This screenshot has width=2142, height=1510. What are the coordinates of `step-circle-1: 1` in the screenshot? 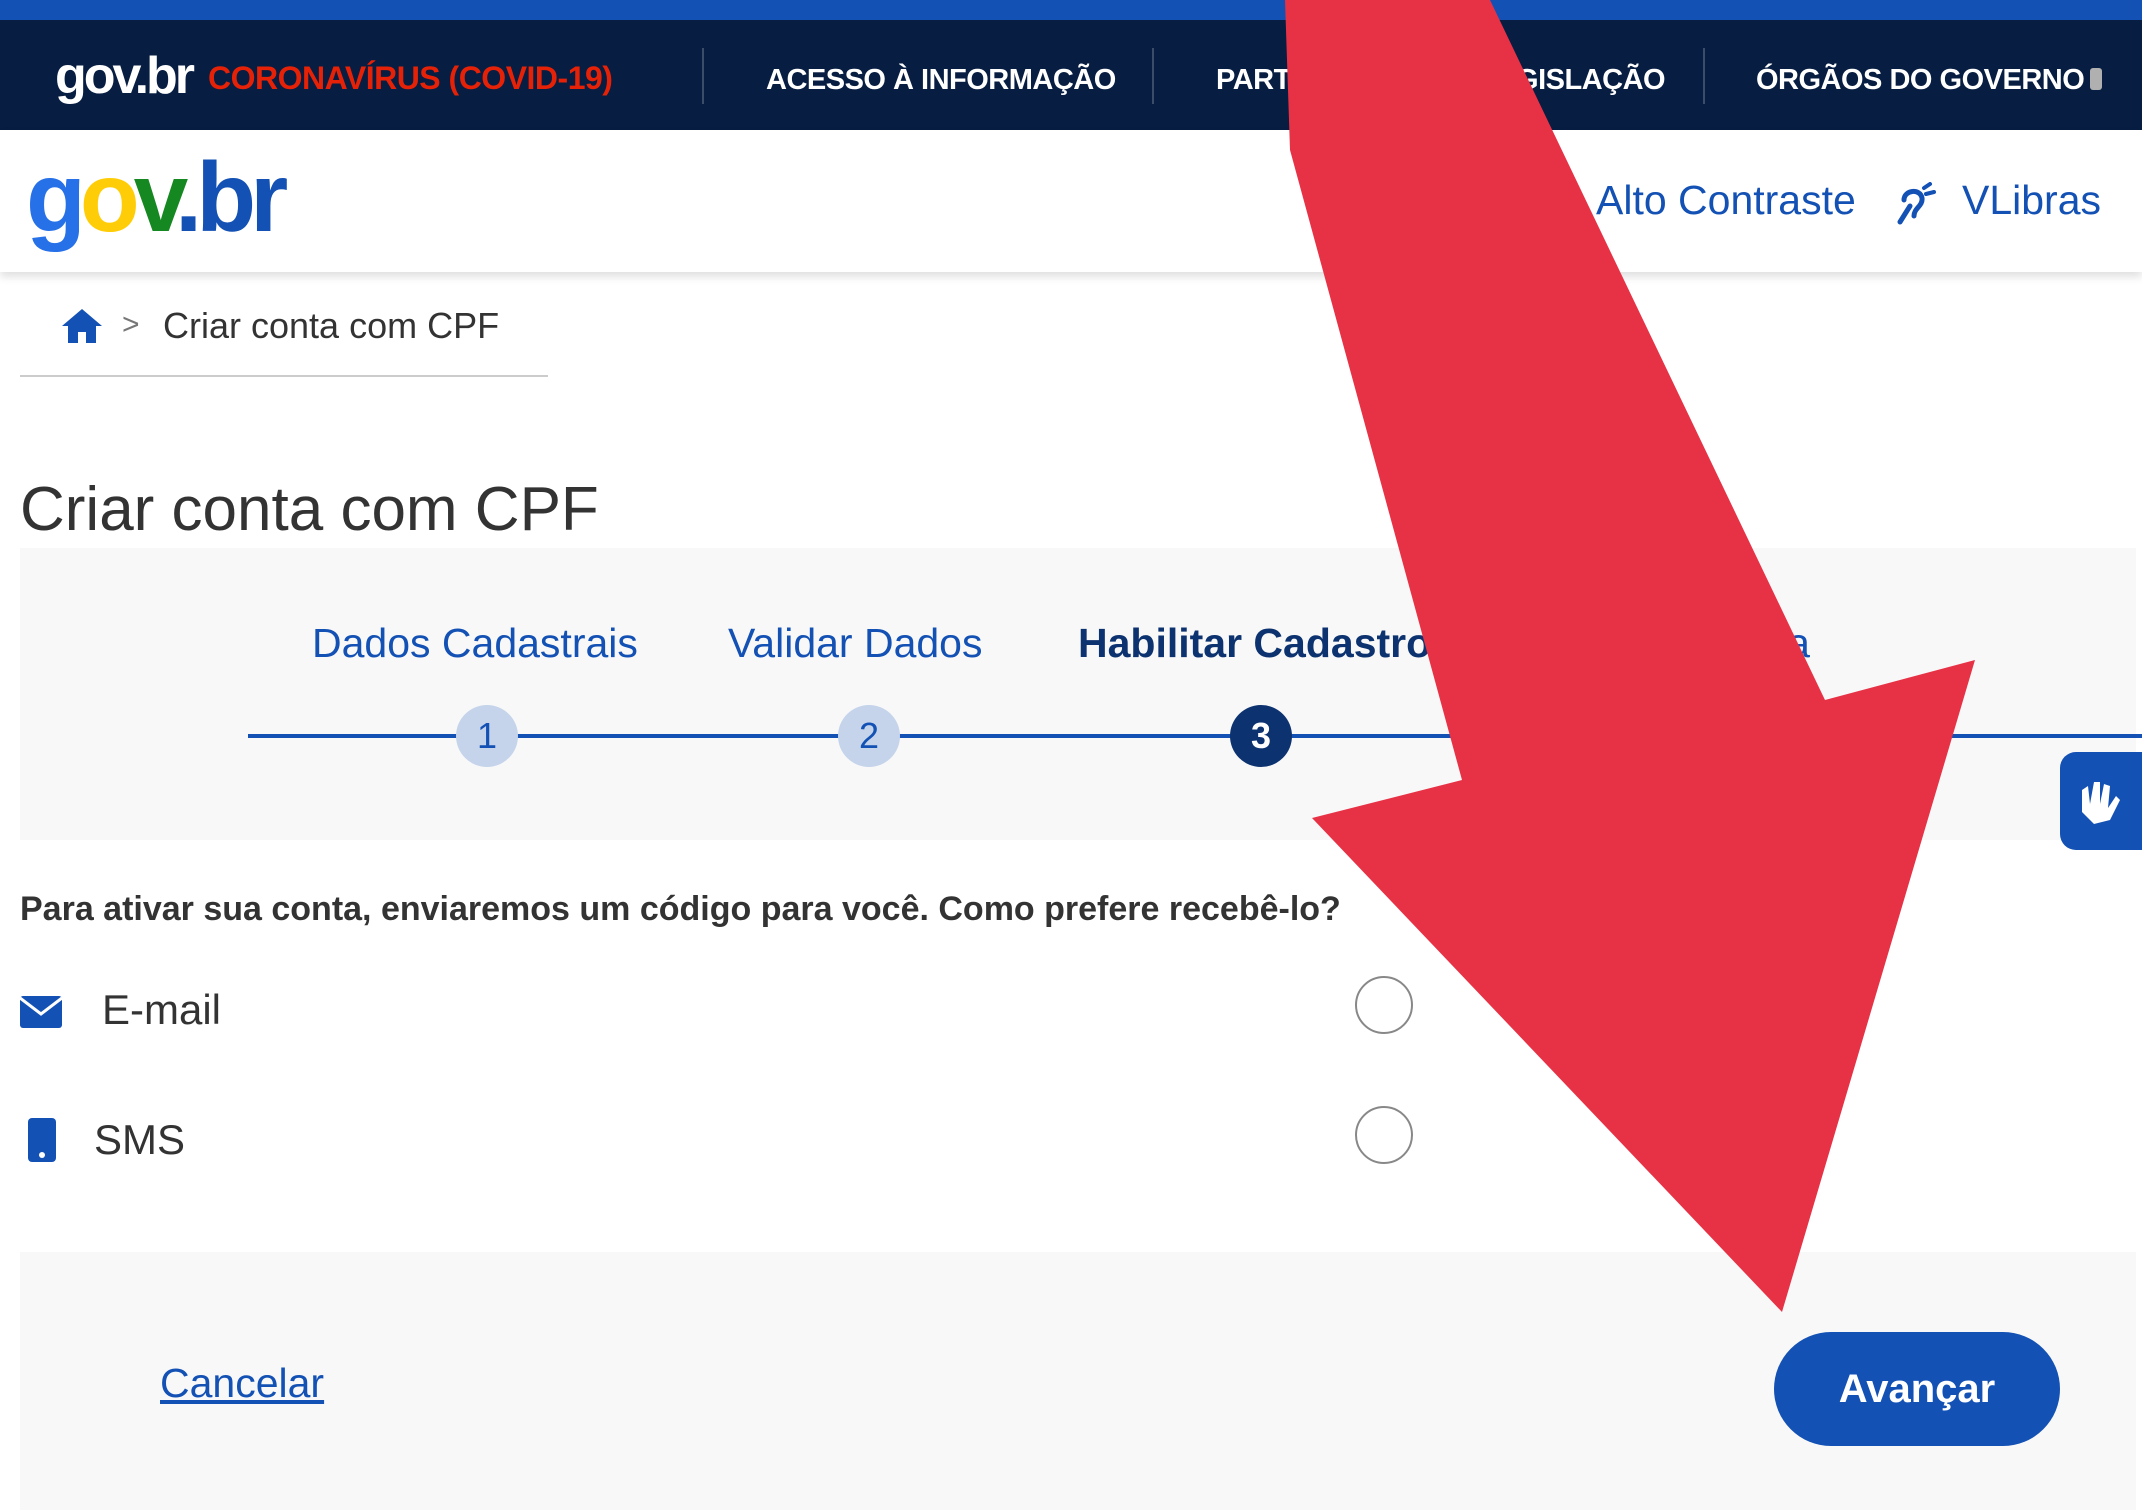 It's located at (487, 736).